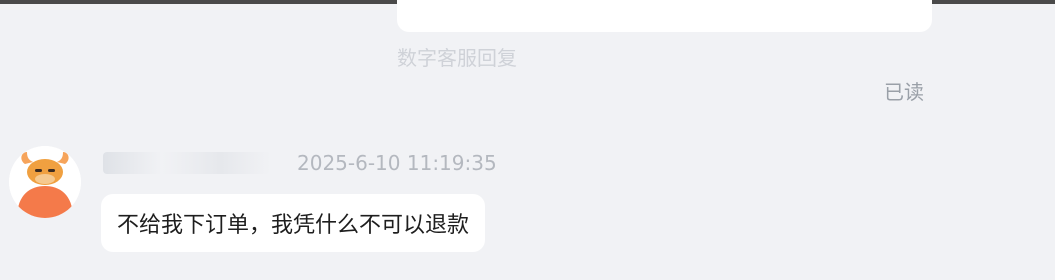  What do you see at coordinates (664, 16) in the screenshot?
I see `previous-message-bubble` at bounding box center [664, 16].